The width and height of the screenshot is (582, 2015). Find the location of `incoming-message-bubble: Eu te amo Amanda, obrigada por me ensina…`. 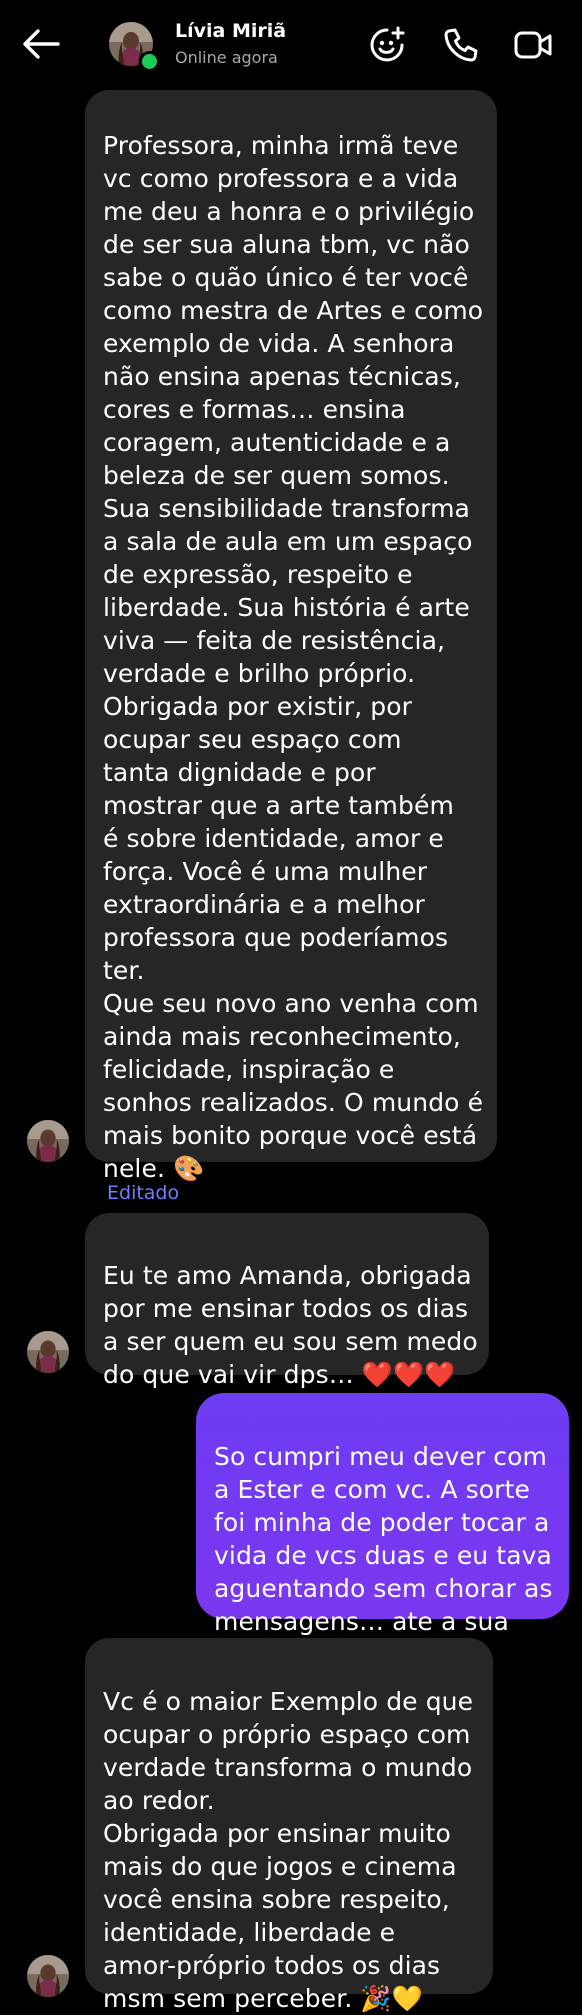

incoming-message-bubble: Eu te amo Amanda, obrigada por me ensina… is located at coordinates (287, 1301).